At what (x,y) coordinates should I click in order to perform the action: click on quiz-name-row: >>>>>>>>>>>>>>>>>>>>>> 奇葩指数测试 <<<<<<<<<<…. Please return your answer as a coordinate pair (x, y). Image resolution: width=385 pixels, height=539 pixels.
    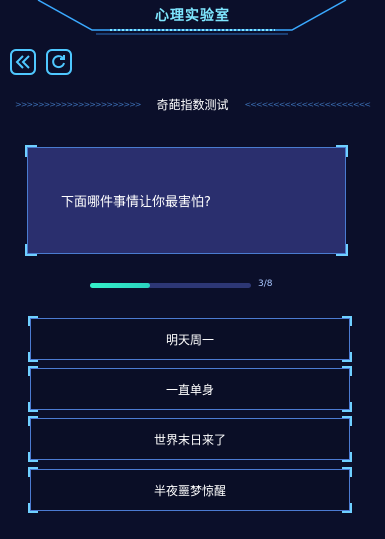
    Looking at the image, I should click on (192, 104).